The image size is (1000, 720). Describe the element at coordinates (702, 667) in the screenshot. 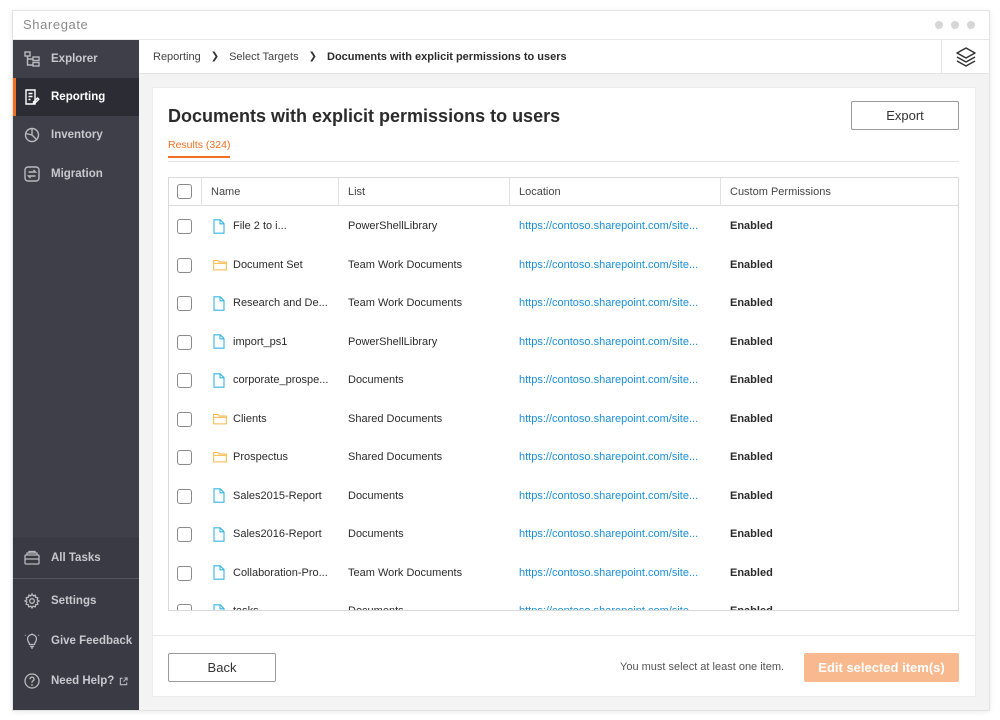

I see `selection-helper-text: You must select at least one item.` at that location.